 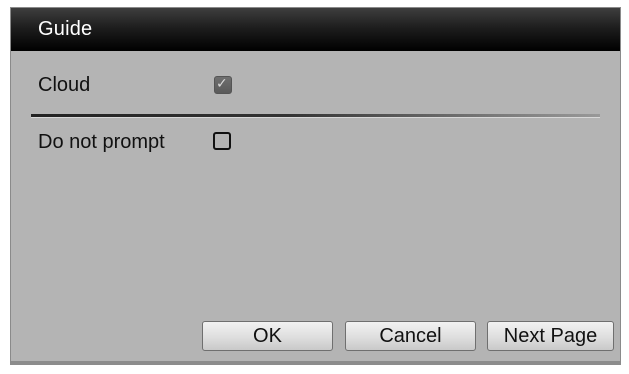 I want to click on title-bar: Guide, so click(x=315, y=29).